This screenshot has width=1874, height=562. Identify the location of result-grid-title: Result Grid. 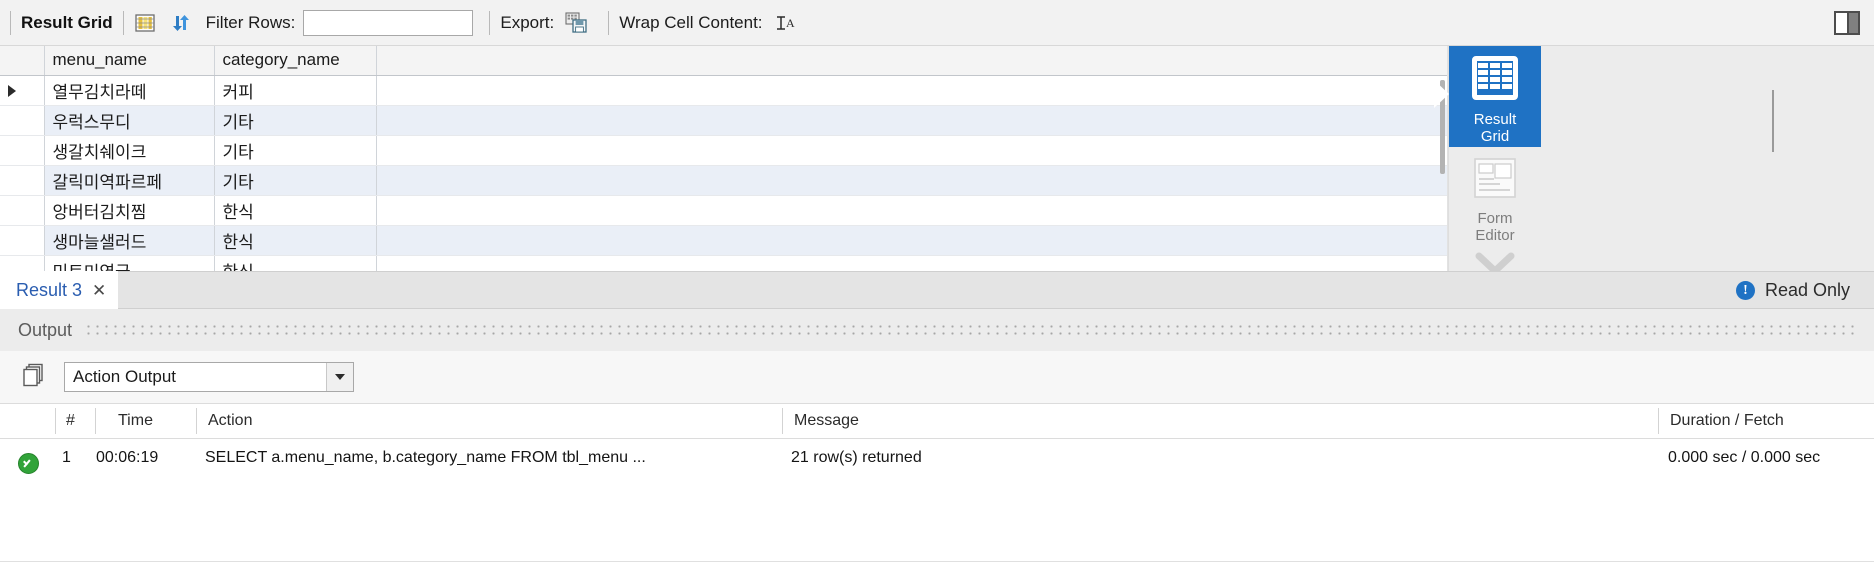
(67, 22).